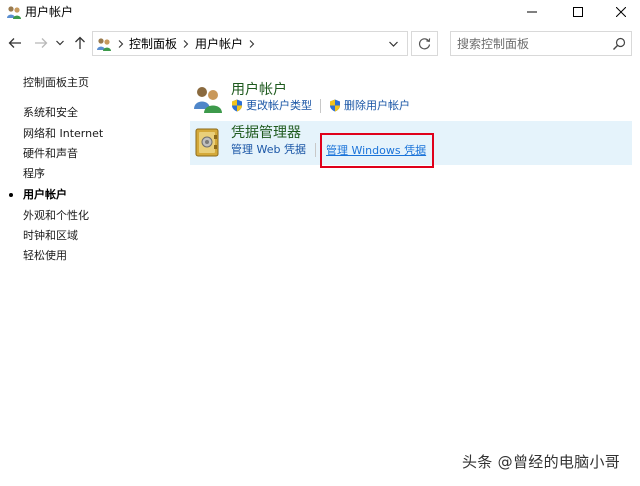  I want to click on sidebar-item-network-internet: 网络和 Internet, so click(63, 134).